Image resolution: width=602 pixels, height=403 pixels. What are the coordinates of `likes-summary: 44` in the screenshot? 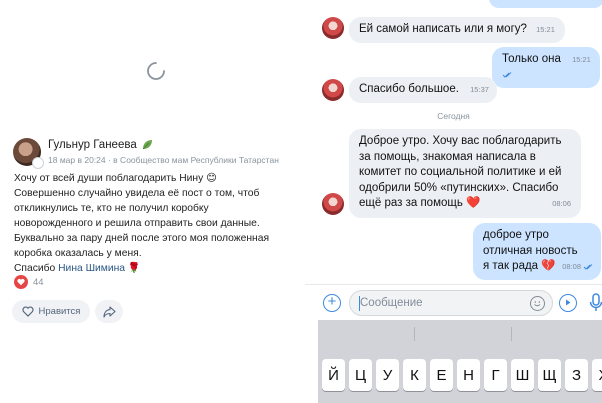 It's located at (29, 282).